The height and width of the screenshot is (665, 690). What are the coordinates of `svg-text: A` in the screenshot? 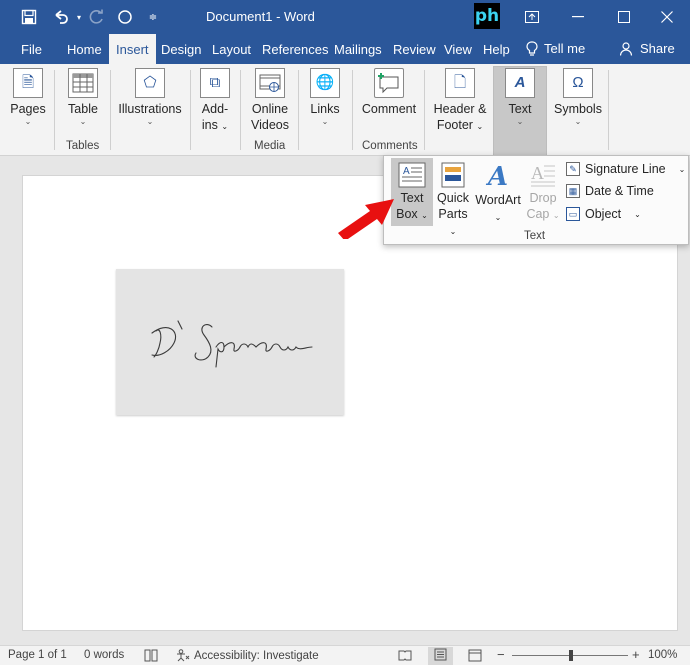 It's located at (406, 171).